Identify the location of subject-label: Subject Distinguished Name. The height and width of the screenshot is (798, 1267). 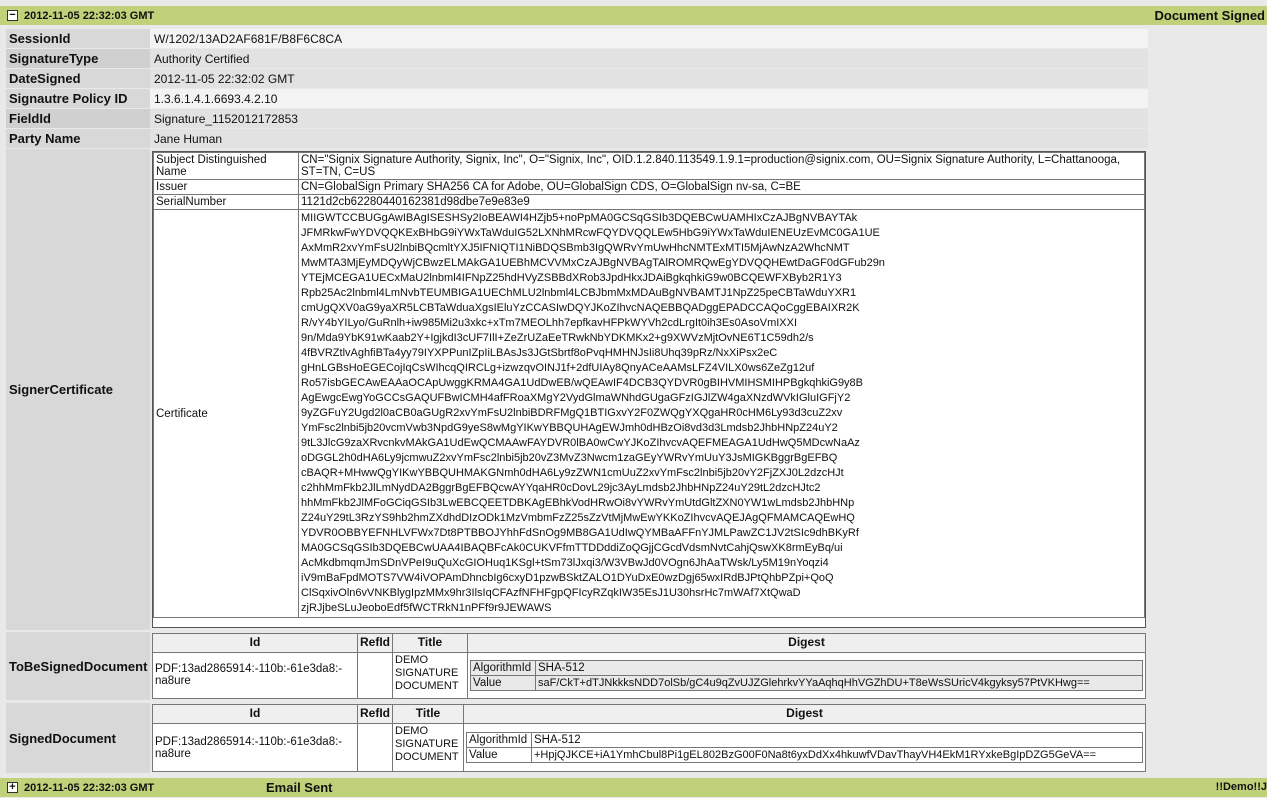
(226, 166).